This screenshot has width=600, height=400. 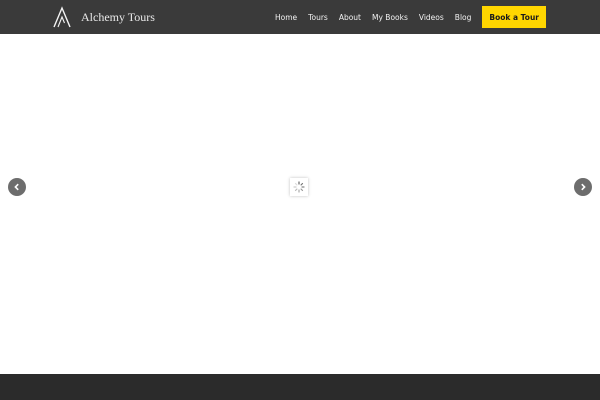 What do you see at coordinates (62, 17) in the screenshot?
I see `alchemy-tours-logo-icon` at bounding box center [62, 17].